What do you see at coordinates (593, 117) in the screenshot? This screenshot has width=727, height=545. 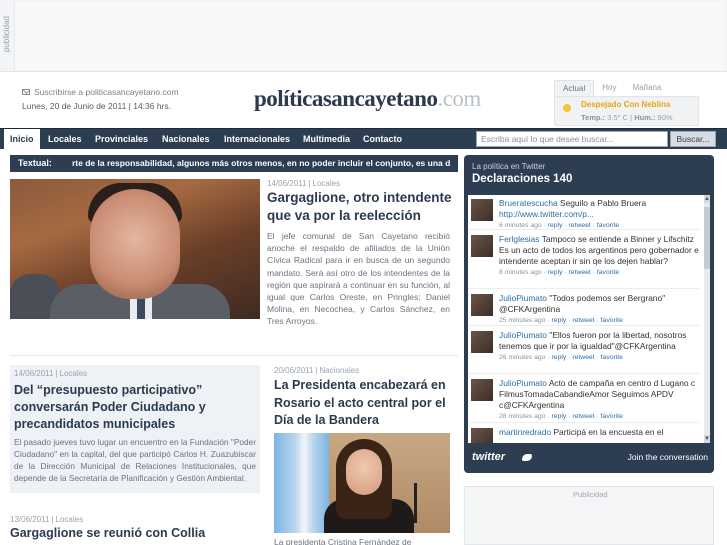 I see `temp-label: Temp.:` at bounding box center [593, 117].